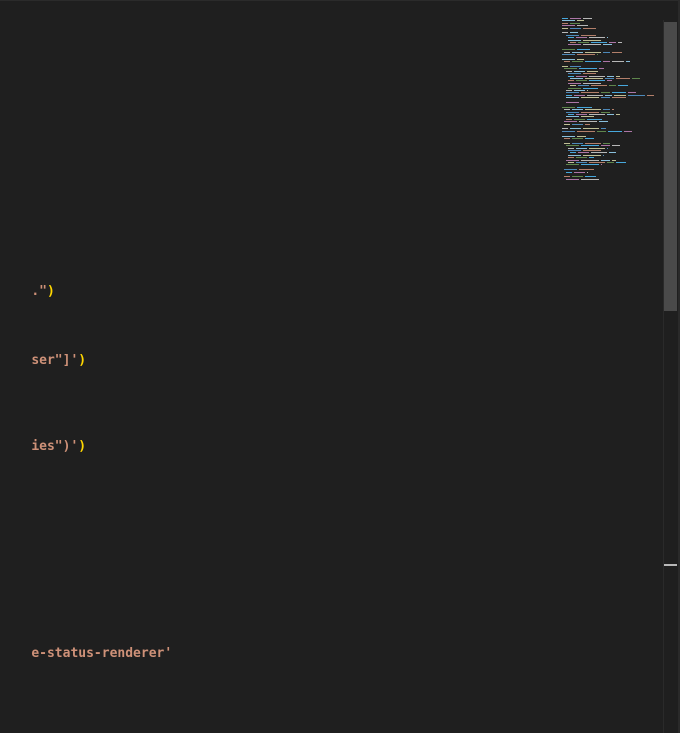 The image size is (680, 733). I want to click on string-token: ser"]', so click(55, 360).